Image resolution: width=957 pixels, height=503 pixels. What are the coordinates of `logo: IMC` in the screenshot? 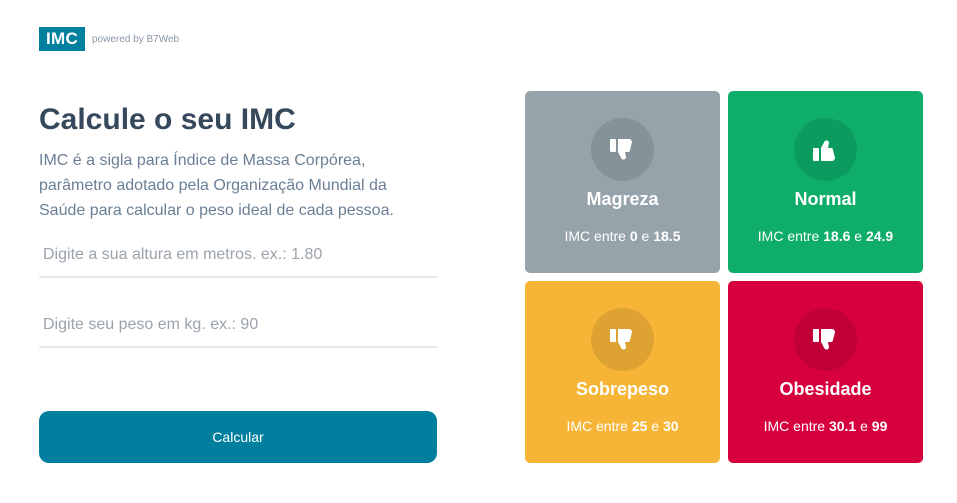 It's located at (62, 39).